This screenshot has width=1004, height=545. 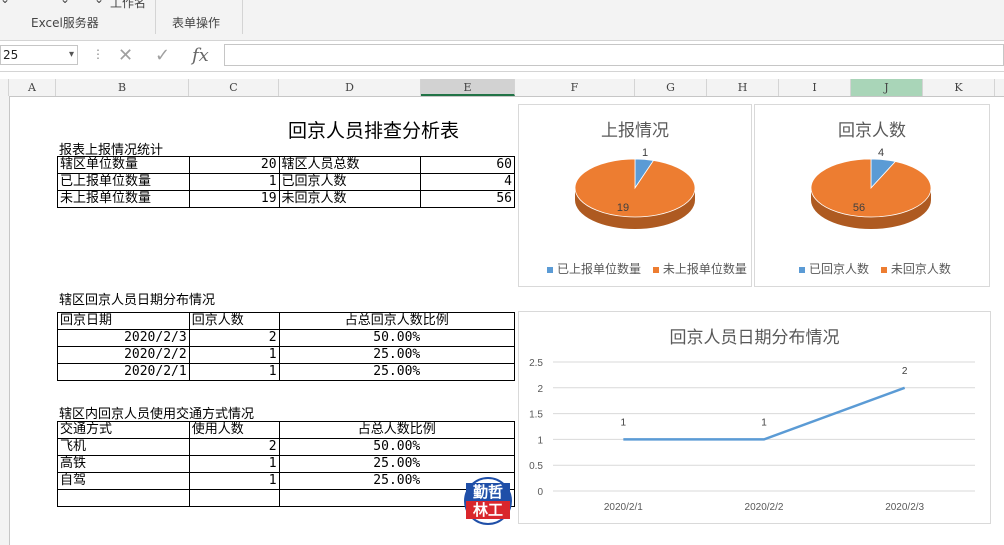 I want to click on cell: 已上报单位数量, so click(x=123, y=182).